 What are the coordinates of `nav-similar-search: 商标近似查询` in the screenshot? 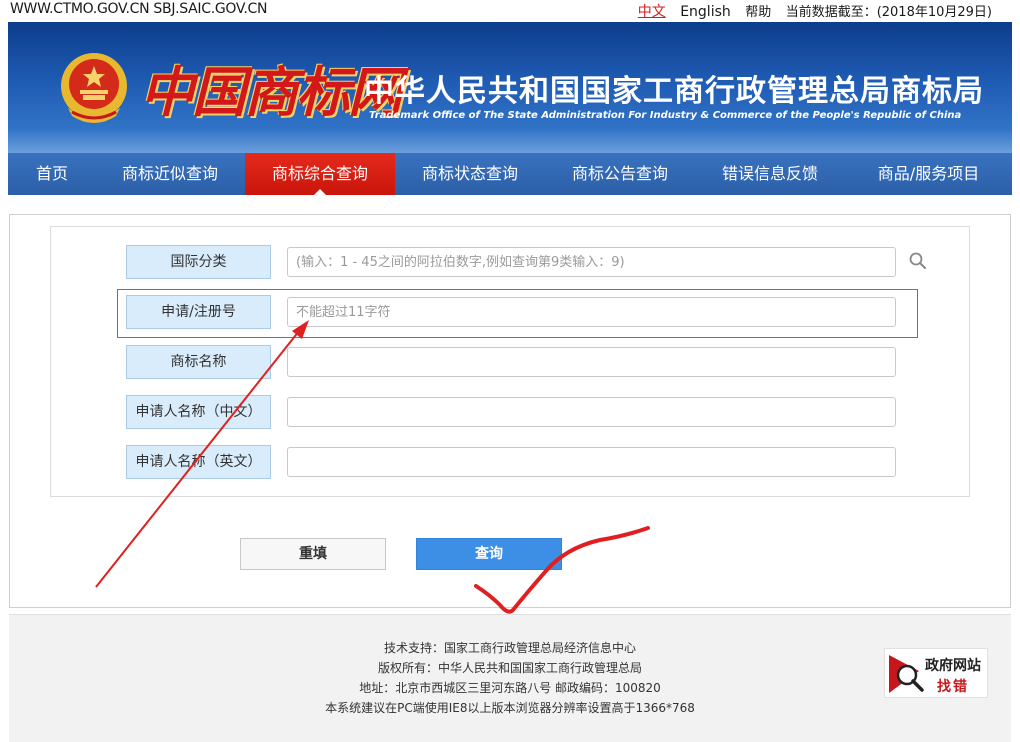 It's located at (170, 174).